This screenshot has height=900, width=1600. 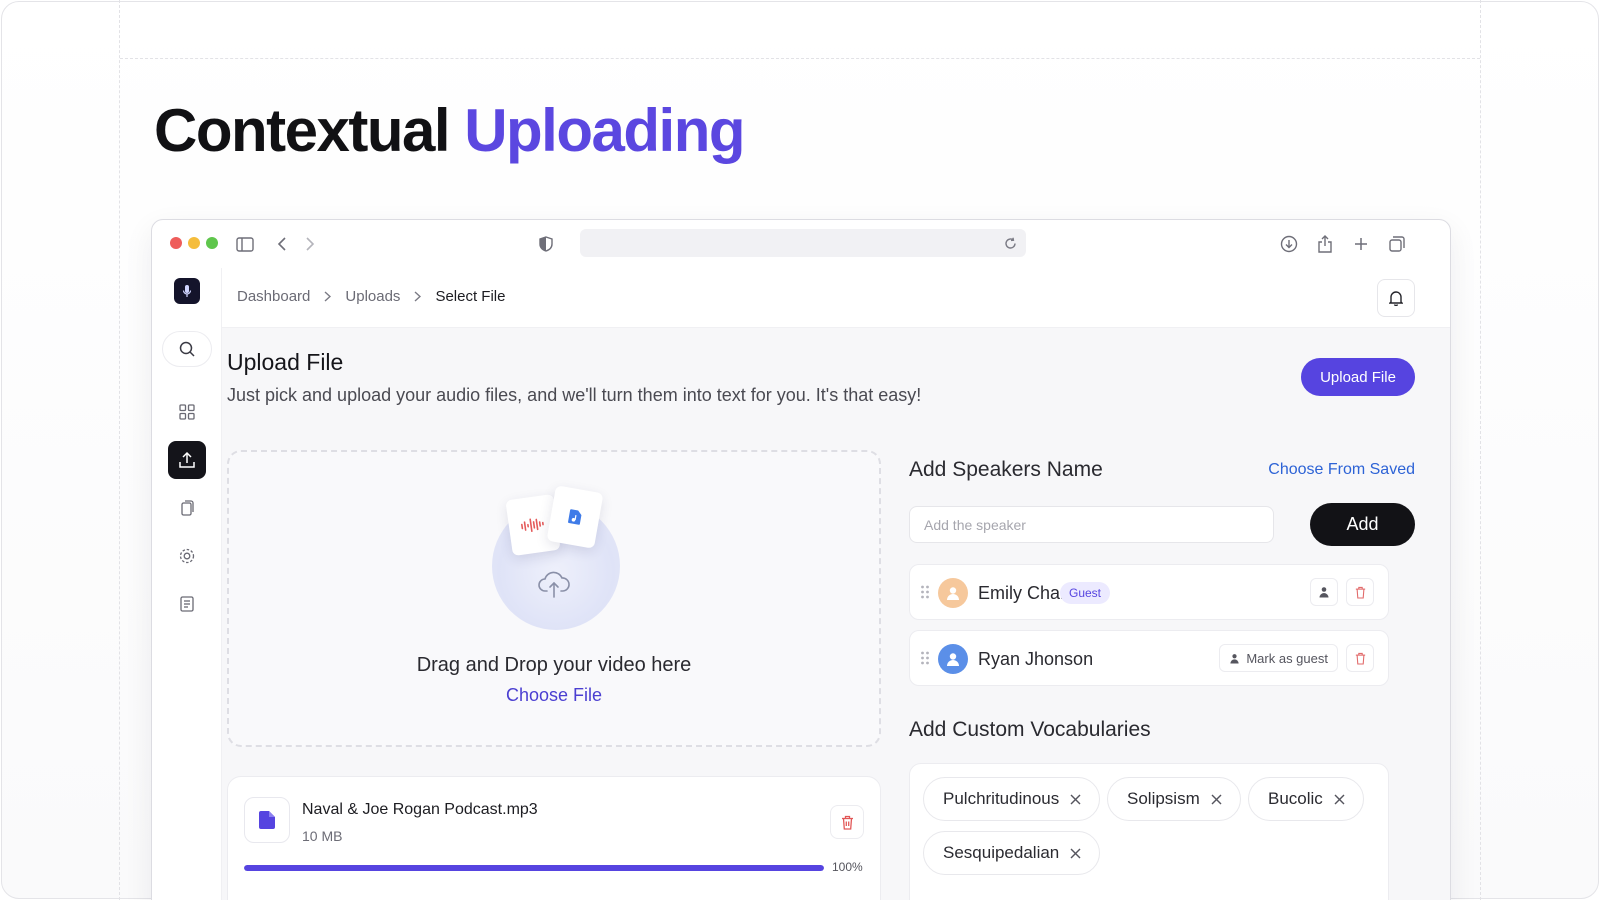 What do you see at coordinates (322, 836) in the screenshot?
I see `file-size: 10 MB` at bounding box center [322, 836].